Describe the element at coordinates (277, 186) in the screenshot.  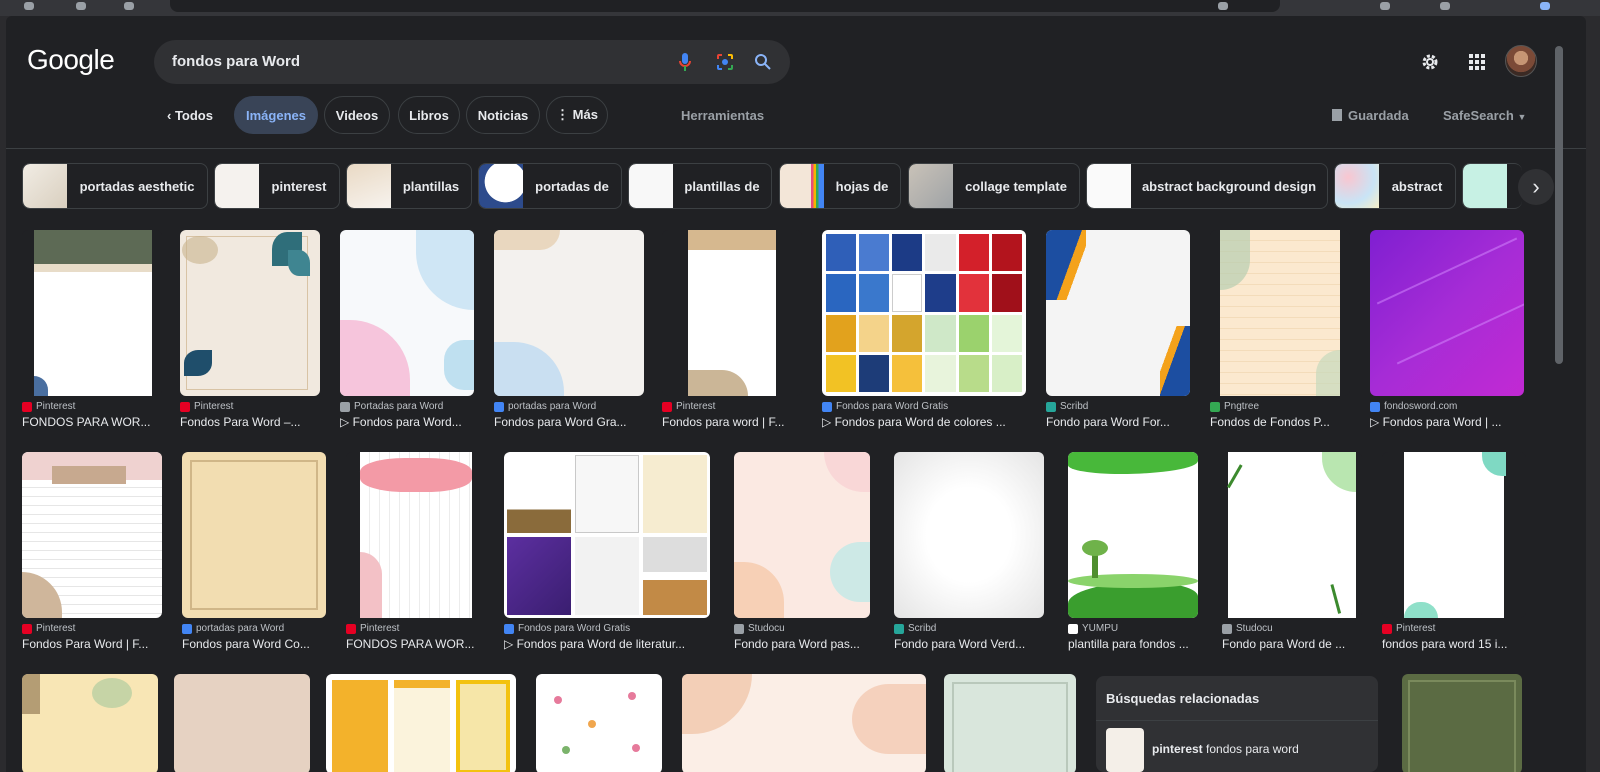
I see `chip-pinterest: pinterest` at that location.